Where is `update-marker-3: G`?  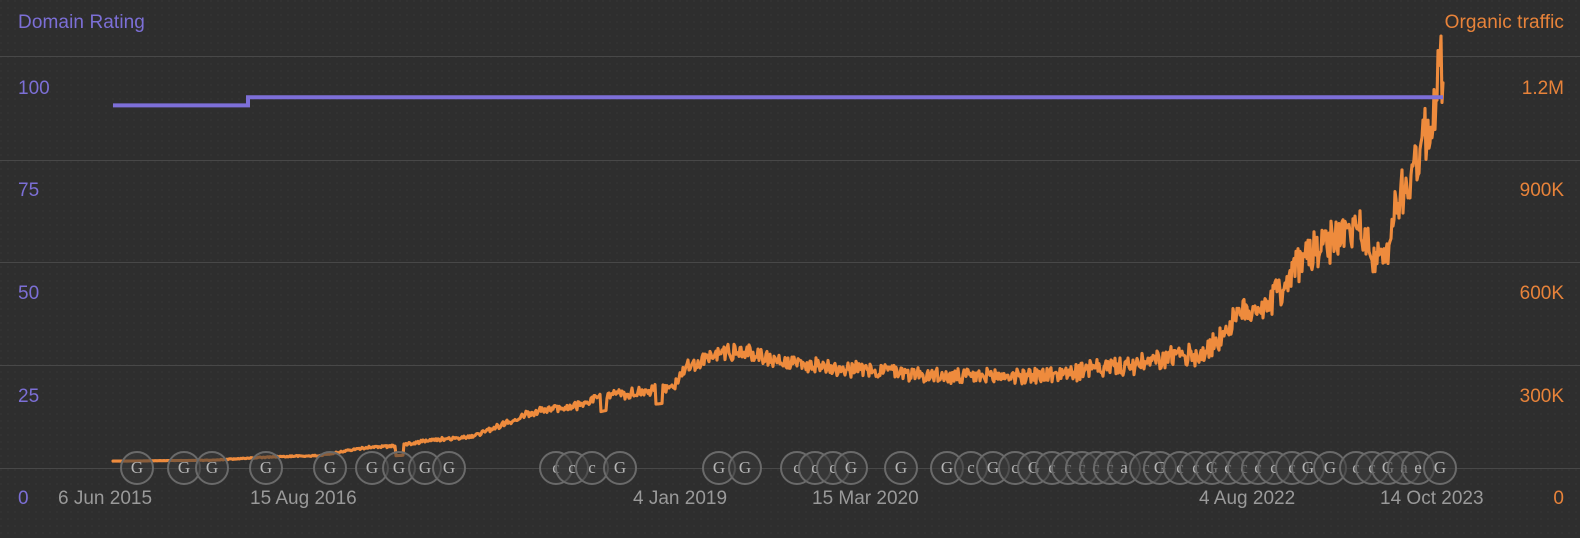
update-marker-3: G is located at coordinates (266, 468).